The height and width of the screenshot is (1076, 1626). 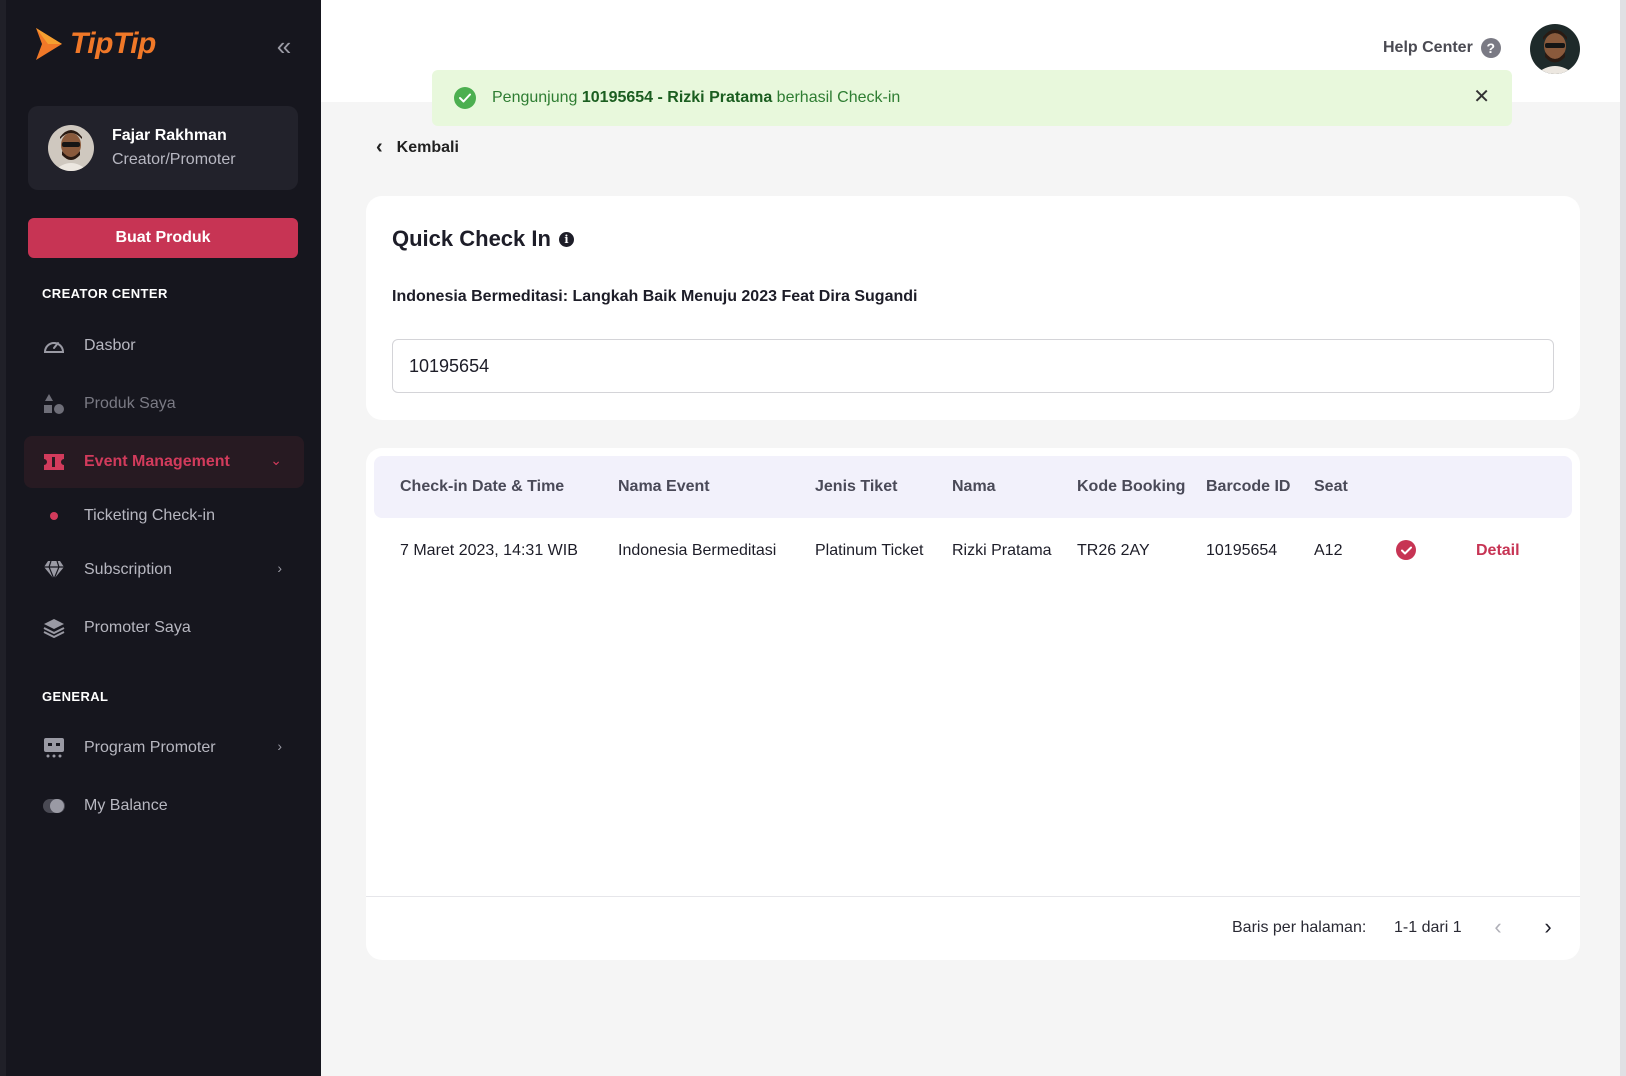 I want to click on tiptip-logo: TipTip, so click(x=94, y=44).